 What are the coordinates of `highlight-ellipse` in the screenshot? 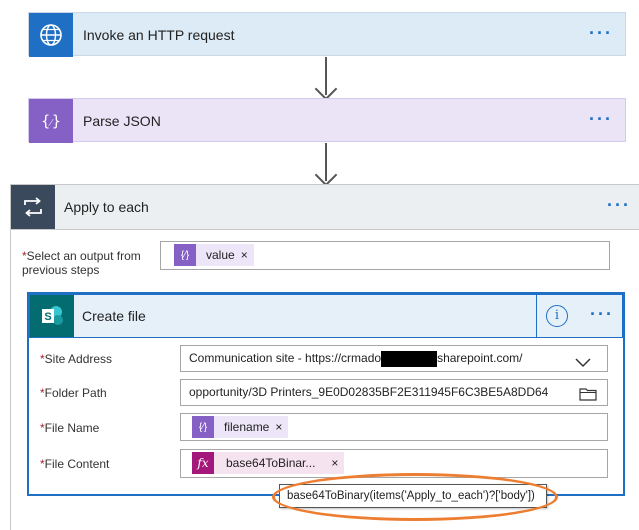 It's located at (415, 497).